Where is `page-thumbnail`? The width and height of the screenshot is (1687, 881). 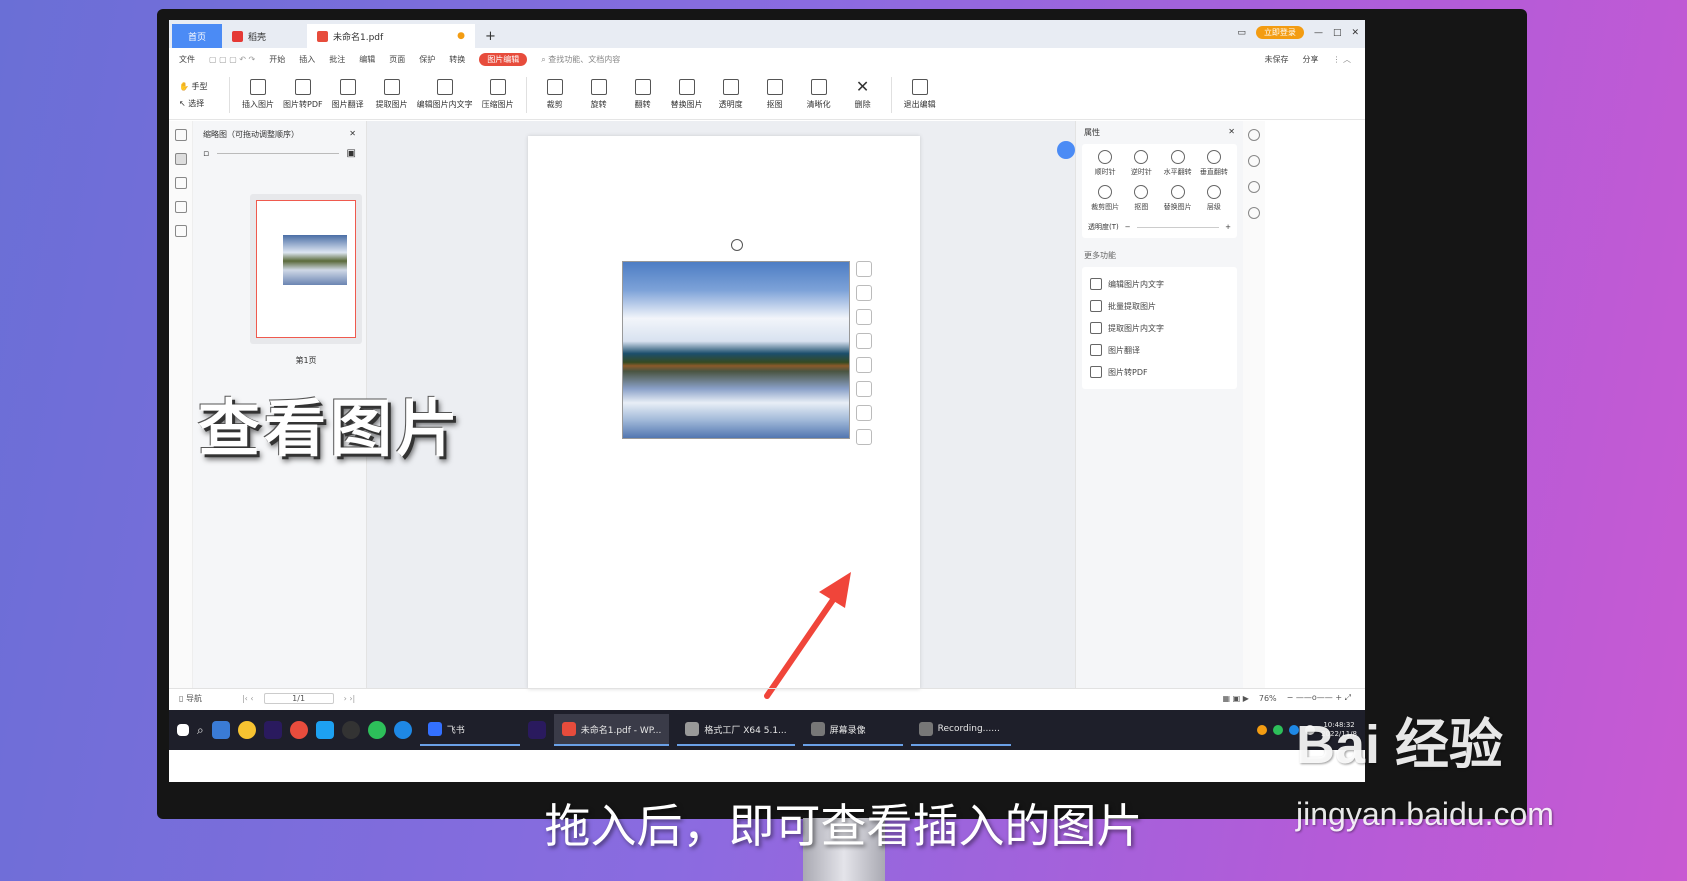 page-thumbnail is located at coordinates (306, 269).